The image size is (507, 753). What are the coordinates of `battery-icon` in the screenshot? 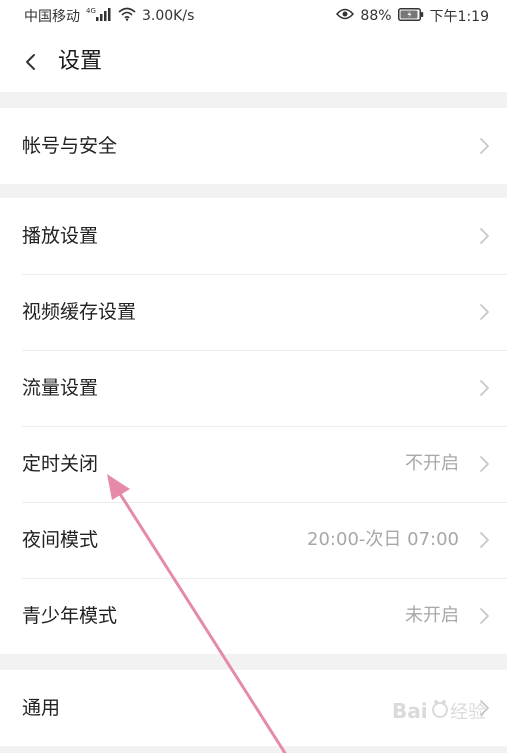 It's located at (410, 16).